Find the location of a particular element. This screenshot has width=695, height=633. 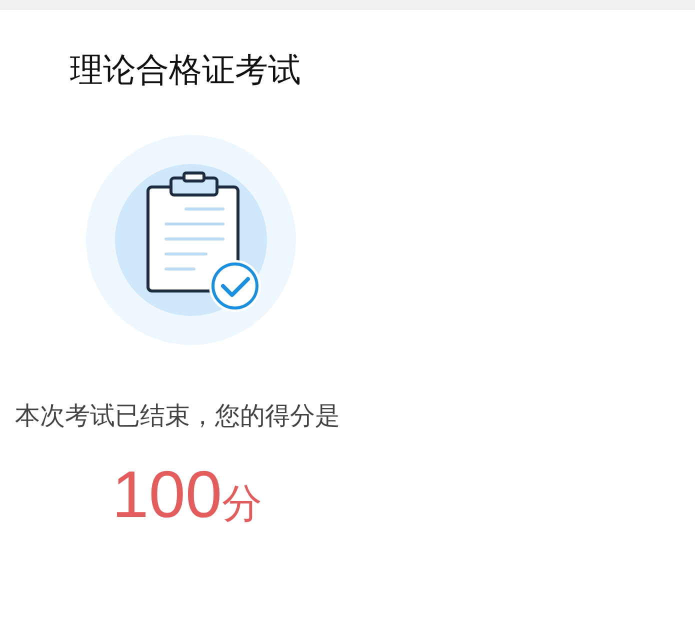

page-title: 理论合格证考试 is located at coordinates (186, 70).